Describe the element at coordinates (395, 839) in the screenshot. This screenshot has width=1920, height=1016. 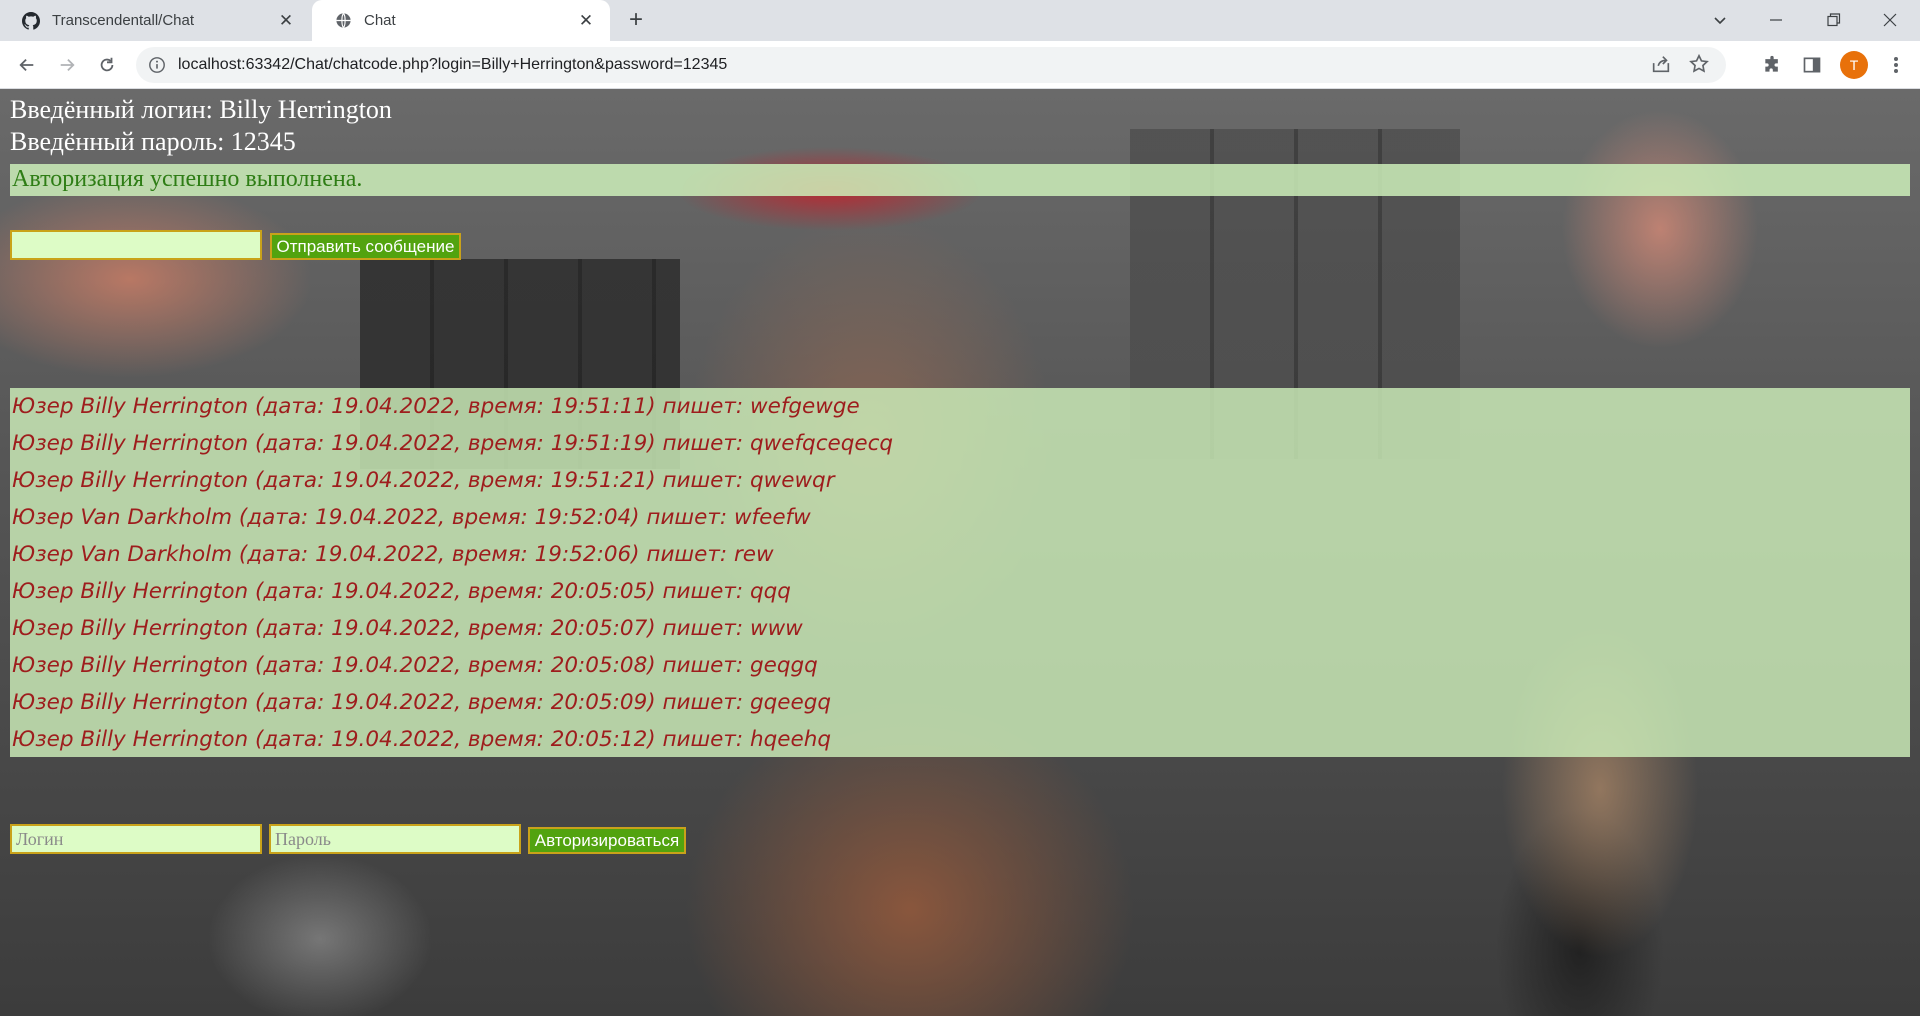
I see `password-input` at that location.